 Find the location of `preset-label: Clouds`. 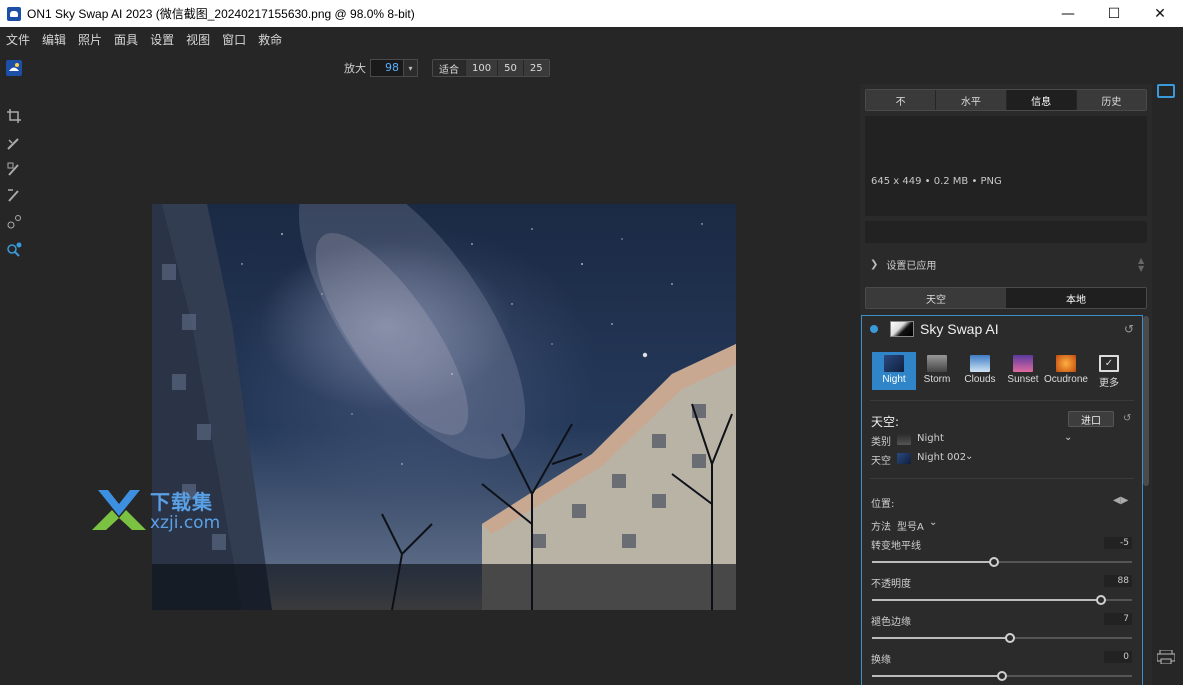

preset-label: Clouds is located at coordinates (980, 379).